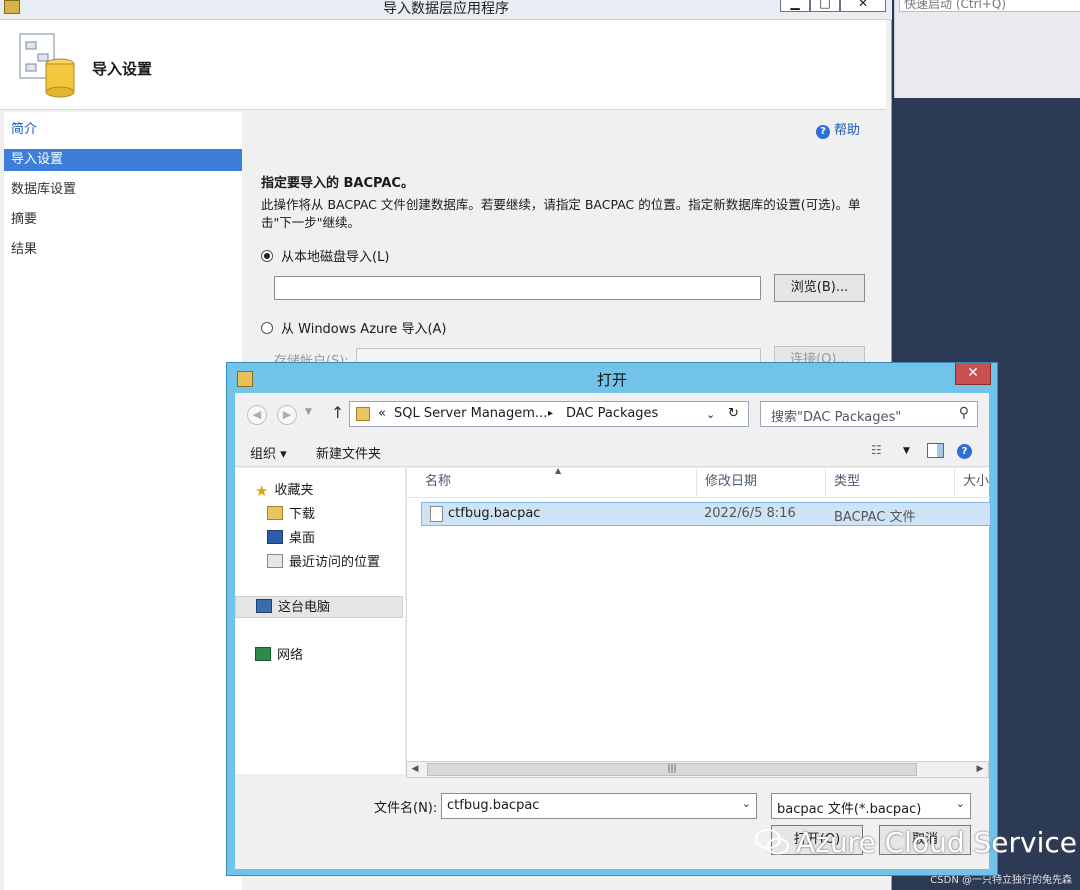 This screenshot has width=1080, height=890. I want to click on nav-item-results: 结果, so click(123, 250).